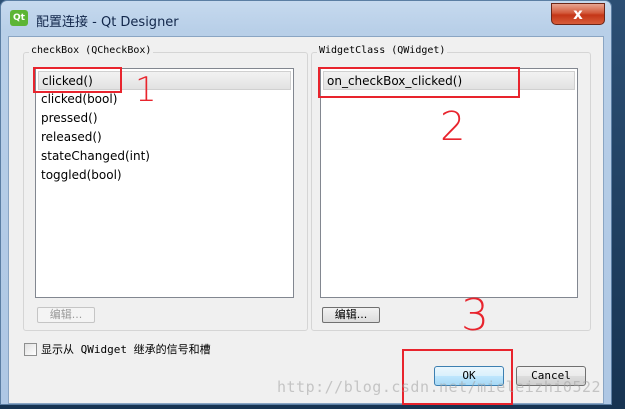 Image resolution: width=625 pixels, height=409 pixels. What do you see at coordinates (306, 19) in the screenshot?
I see `title-bar: Qt 配置连接 - Qt Designer x` at bounding box center [306, 19].